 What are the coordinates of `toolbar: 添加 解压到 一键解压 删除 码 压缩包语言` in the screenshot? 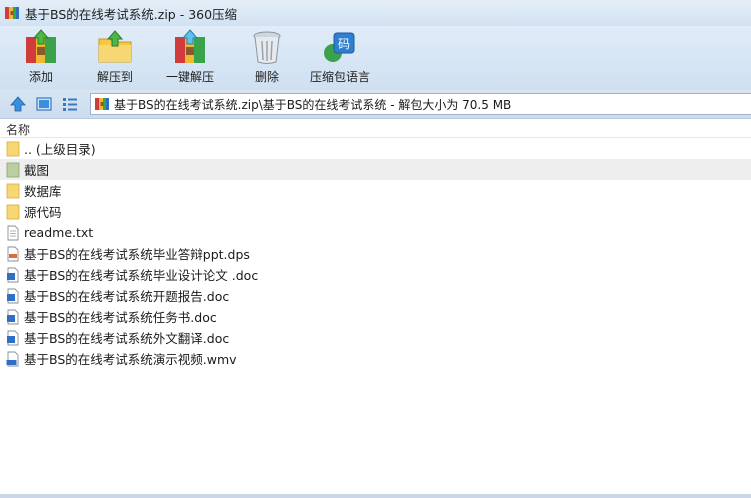 It's located at (375, 58).